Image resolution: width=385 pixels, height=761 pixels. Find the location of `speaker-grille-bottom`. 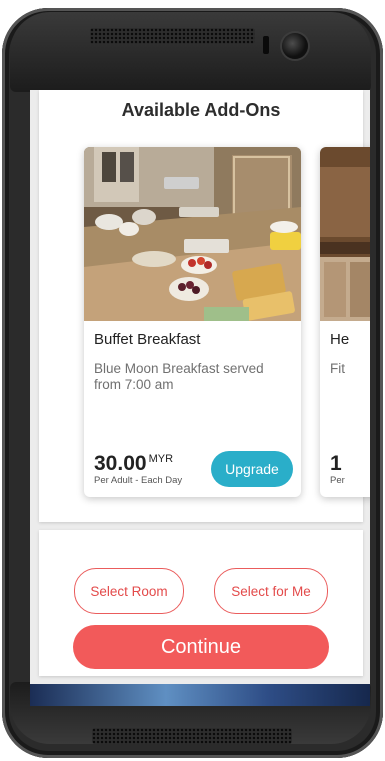

speaker-grille-bottom is located at coordinates (192, 736).